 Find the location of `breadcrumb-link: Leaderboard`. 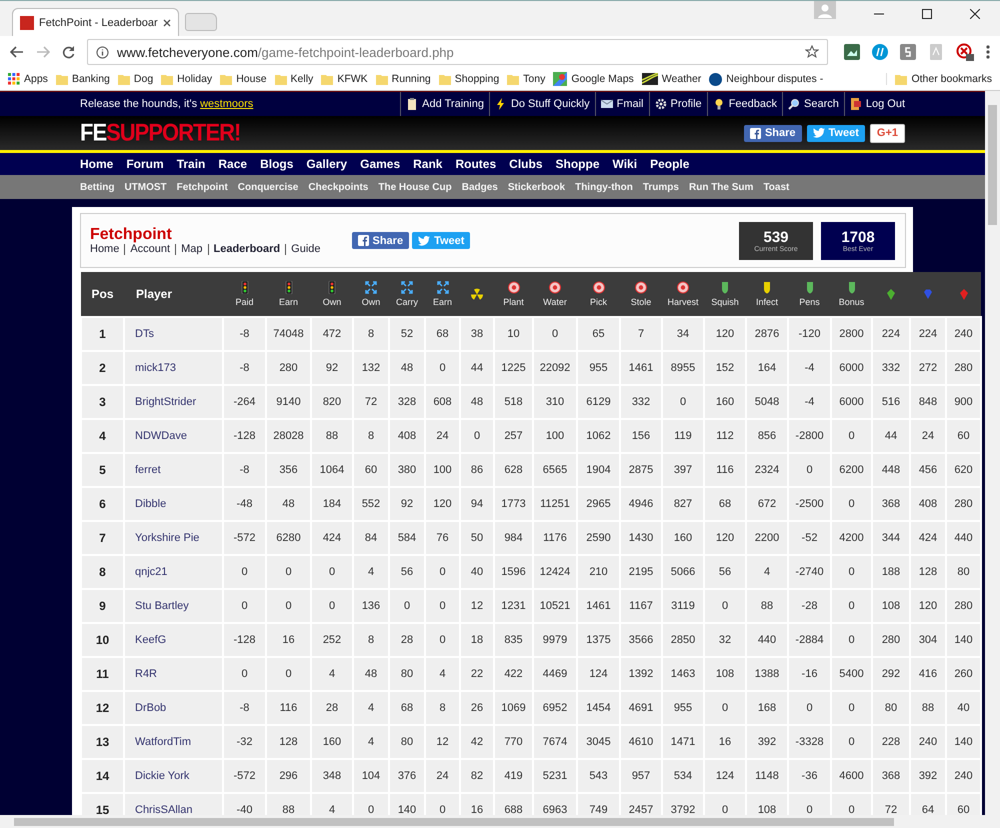

breadcrumb-link: Leaderboard is located at coordinates (247, 249).